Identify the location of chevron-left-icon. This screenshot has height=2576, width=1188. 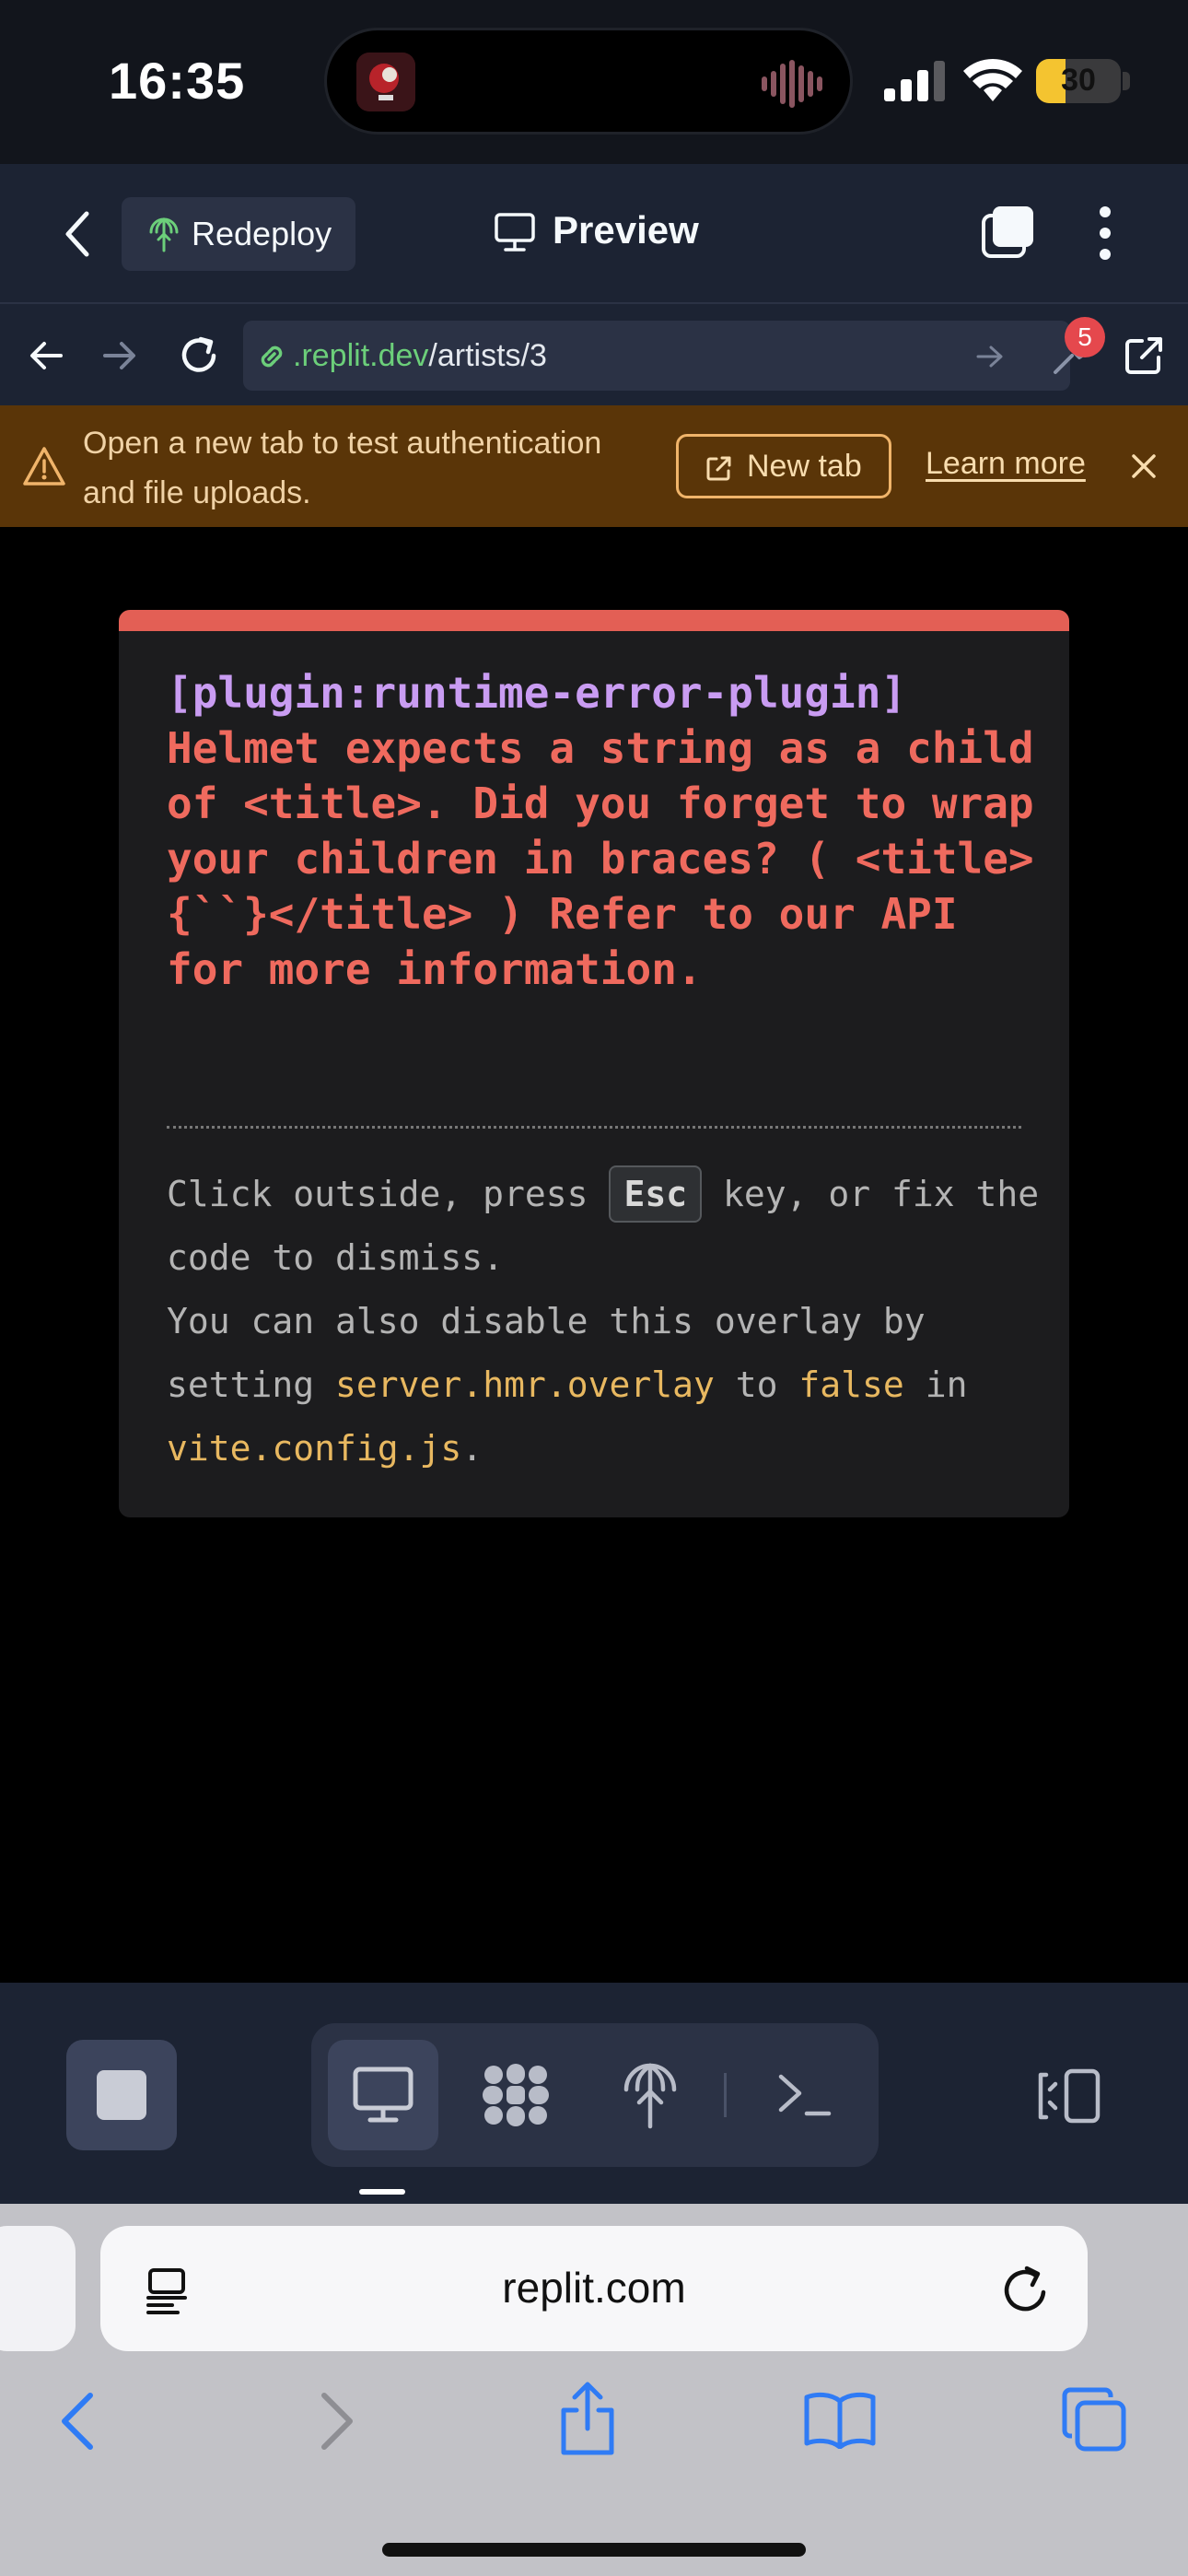
(77, 234).